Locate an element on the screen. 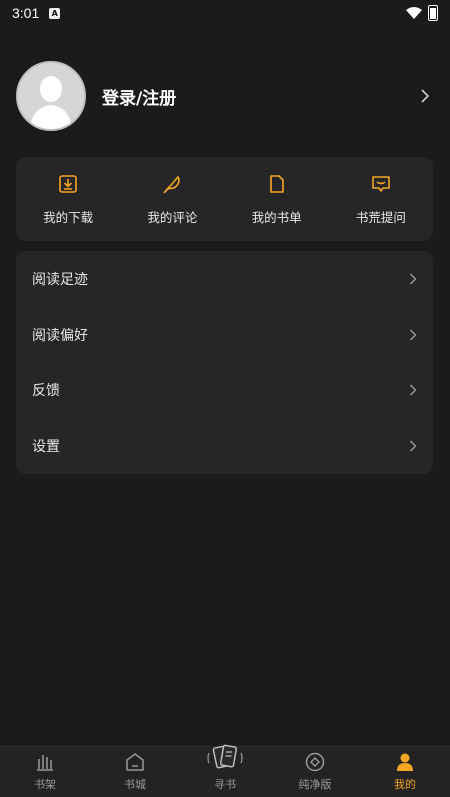 The width and height of the screenshot is (450, 797). tab-find-book: 寻书 is located at coordinates (225, 770).